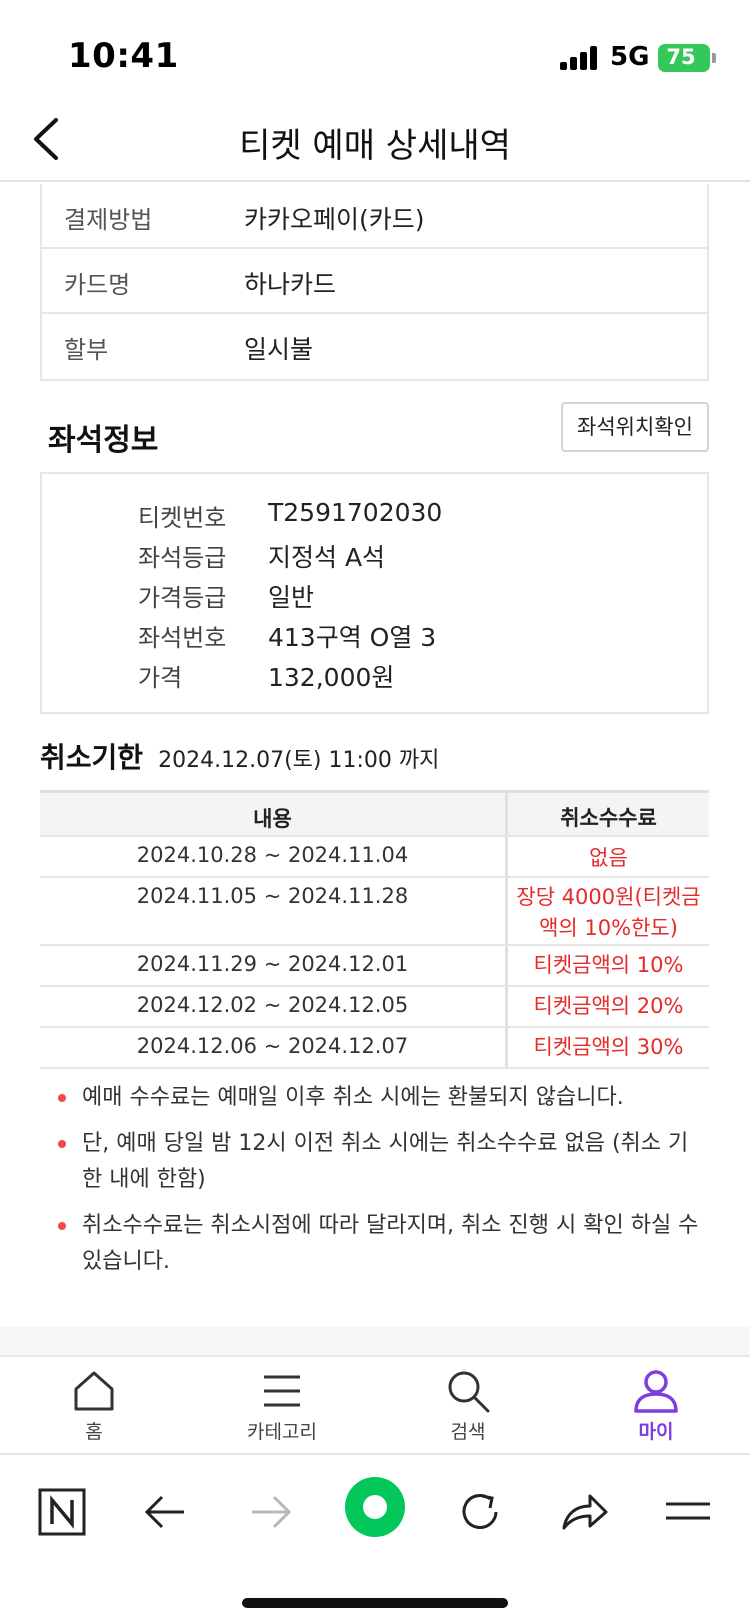 This screenshot has width=750, height=1624. What do you see at coordinates (274, 911) in the screenshot?
I see `period-cell: 2024.11.05 ~ 2024.11.28` at bounding box center [274, 911].